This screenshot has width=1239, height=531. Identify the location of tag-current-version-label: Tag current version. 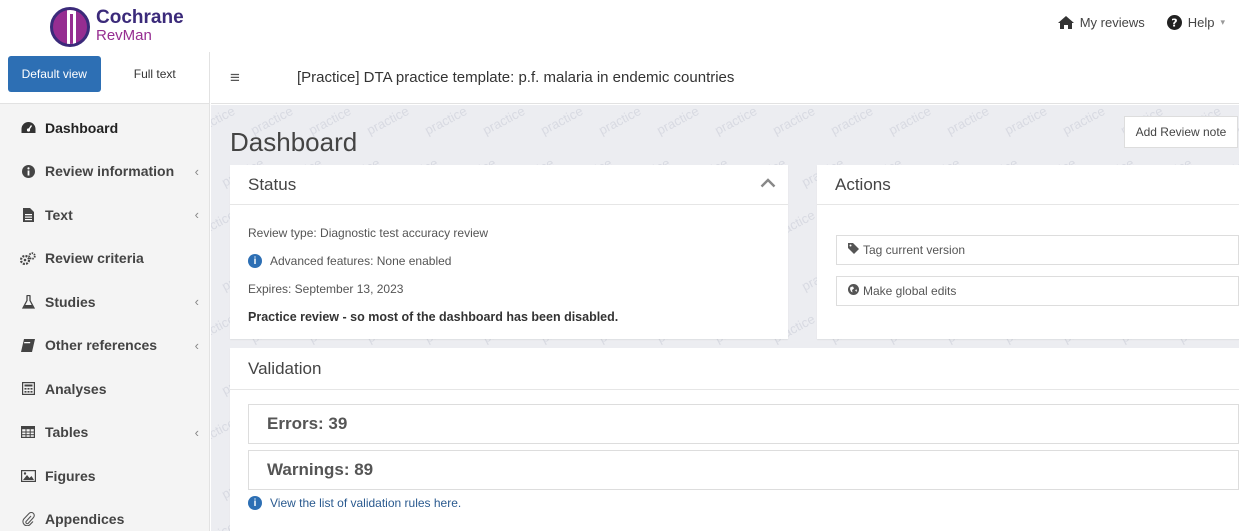
(914, 250).